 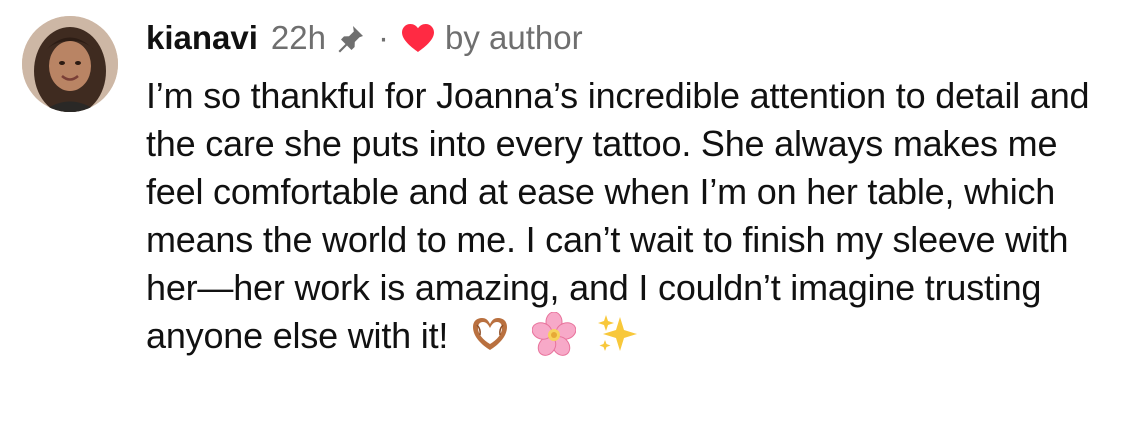 I want to click on cherry-blossom-emoji, so click(x=553, y=334).